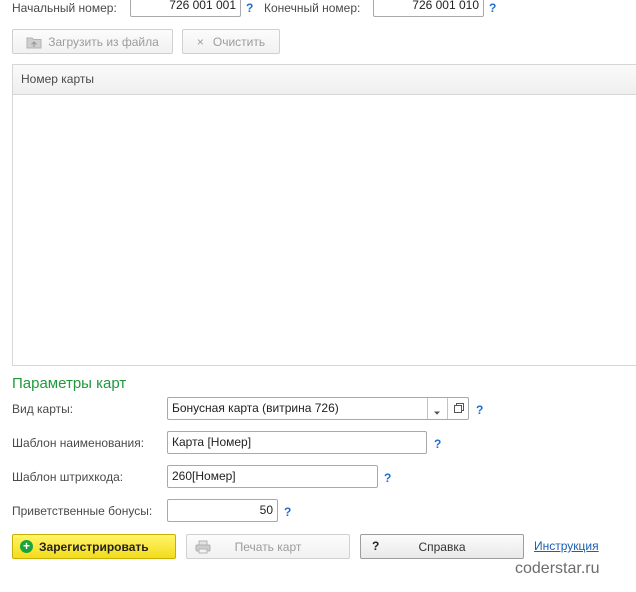 This screenshot has width=636, height=592. I want to click on clear-label: Очистить, so click(239, 41).